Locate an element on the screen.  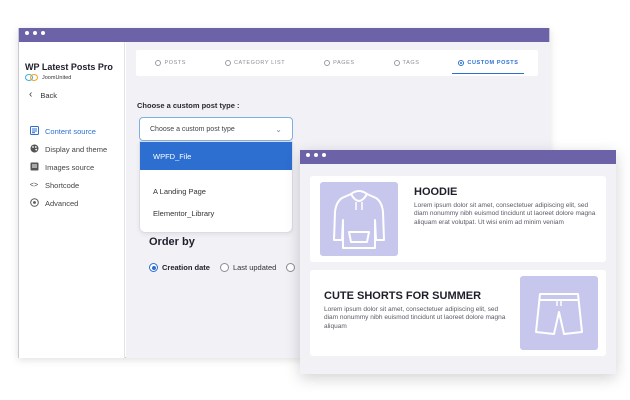
brand-name: JoomUnited is located at coordinates (57, 77).